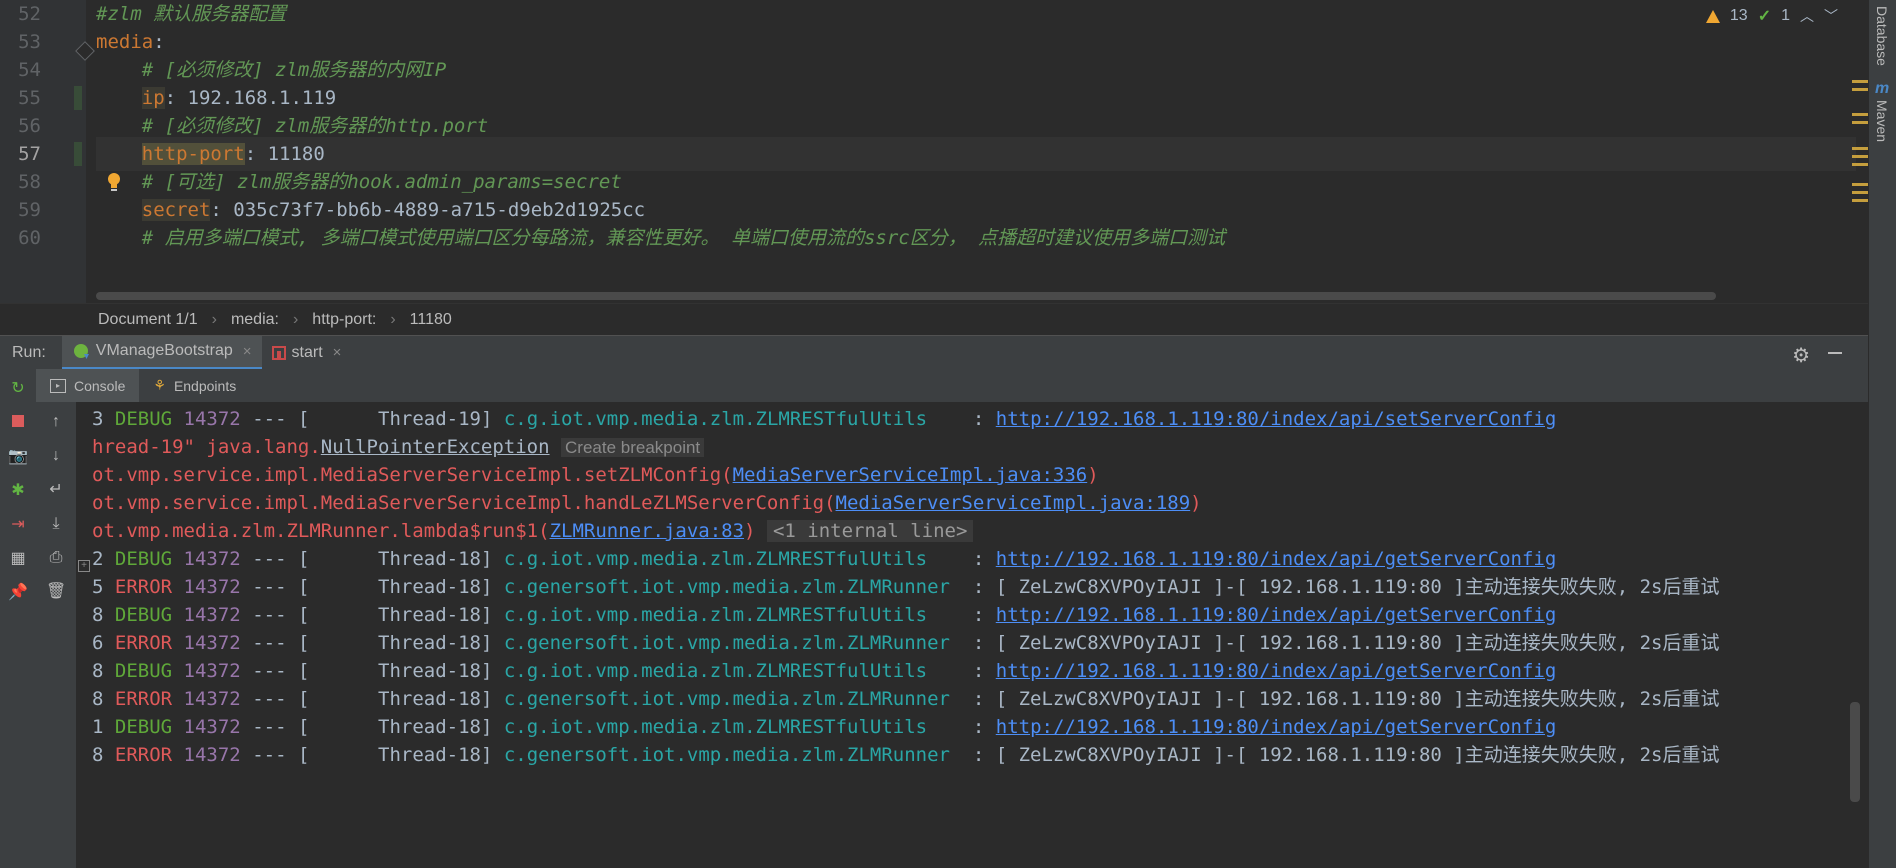 The image size is (1896, 868). What do you see at coordinates (1785, 15) in the screenshot?
I see `weak-warning-count: 1` at bounding box center [1785, 15].